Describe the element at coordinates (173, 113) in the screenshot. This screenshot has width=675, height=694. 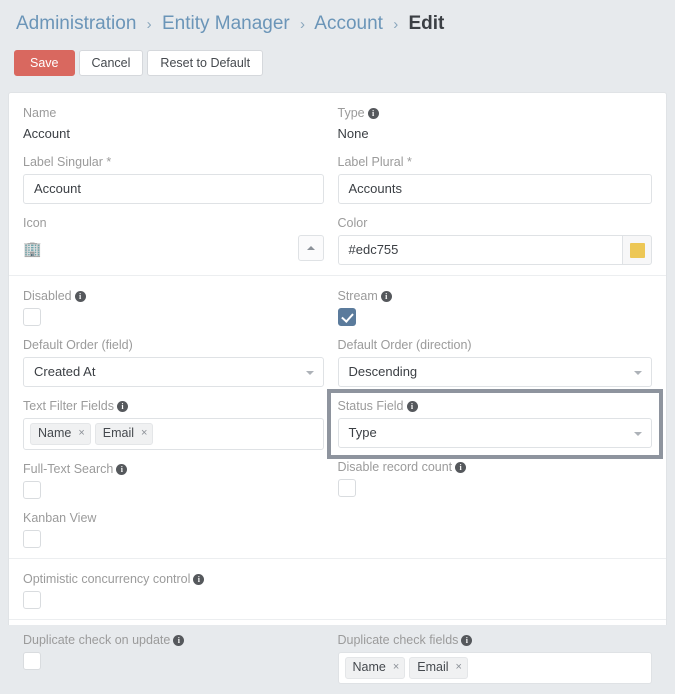
I see `field-label: Name` at that location.